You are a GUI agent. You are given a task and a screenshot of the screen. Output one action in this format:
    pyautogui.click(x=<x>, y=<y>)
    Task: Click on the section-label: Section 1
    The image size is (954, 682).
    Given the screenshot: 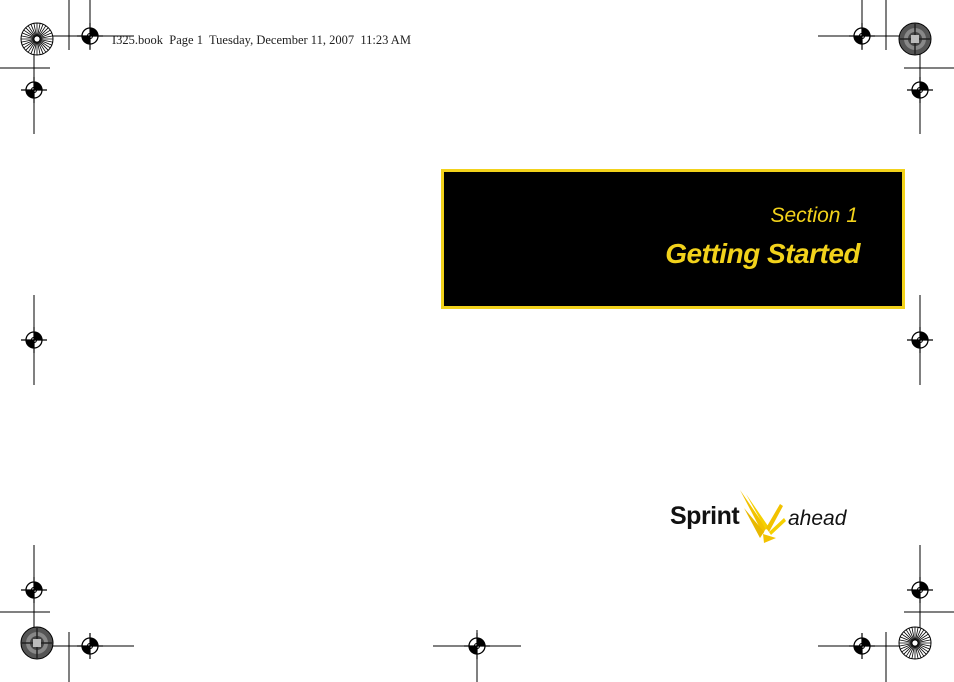 What is the action you would take?
    pyautogui.click(x=814, y=215)
    